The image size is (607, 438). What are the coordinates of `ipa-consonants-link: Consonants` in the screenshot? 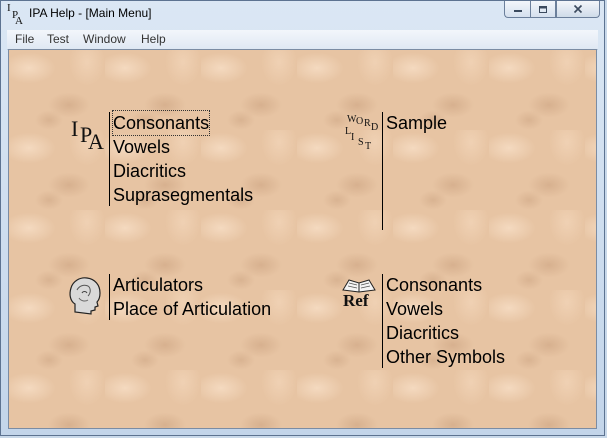 It's located at (161, 123).